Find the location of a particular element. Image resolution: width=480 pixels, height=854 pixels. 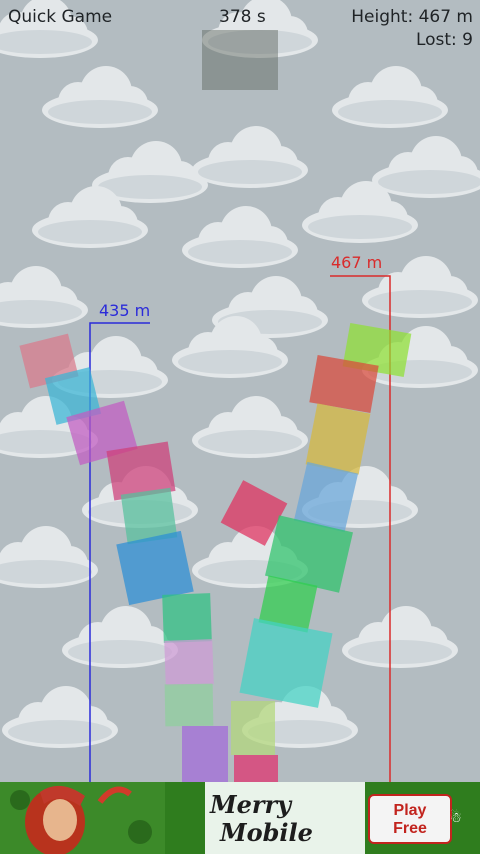

ad-banner: Merry Mobile Play Free ☃ is located at coordinates (240, 818).